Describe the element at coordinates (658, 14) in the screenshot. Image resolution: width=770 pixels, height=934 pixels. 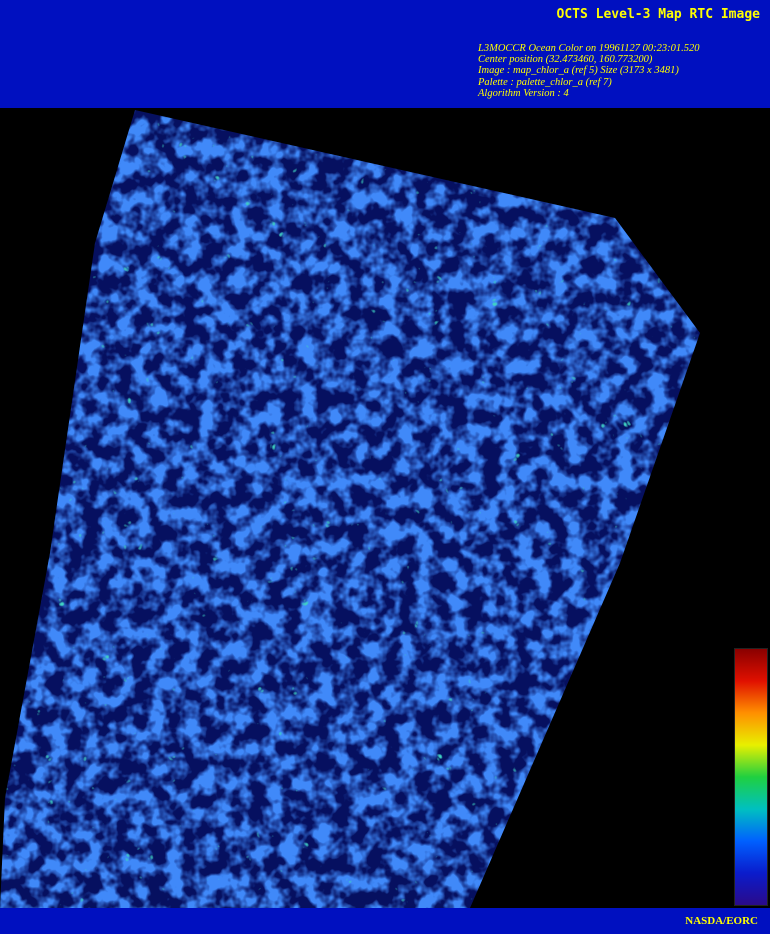
I see `image-title: OCTS Level-3 Map RTC Image` at that location.